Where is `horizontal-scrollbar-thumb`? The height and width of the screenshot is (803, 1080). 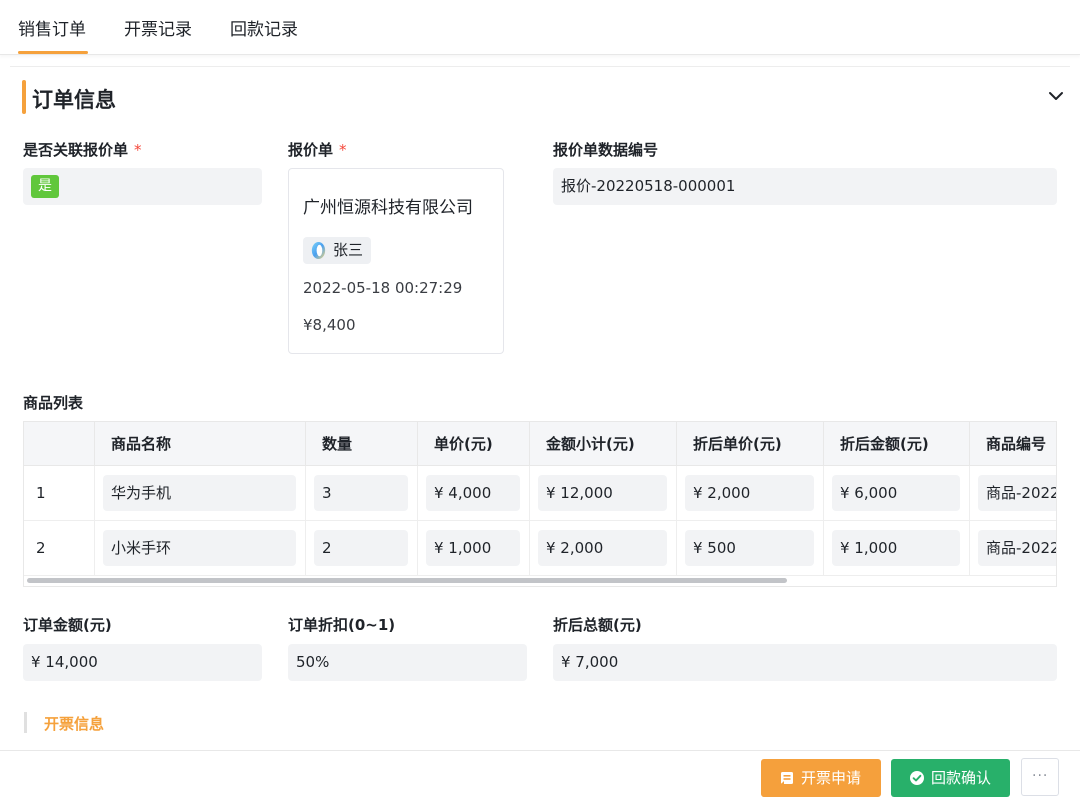
horizontal-scrollbar-thumb is located at coordinates (407, 580).